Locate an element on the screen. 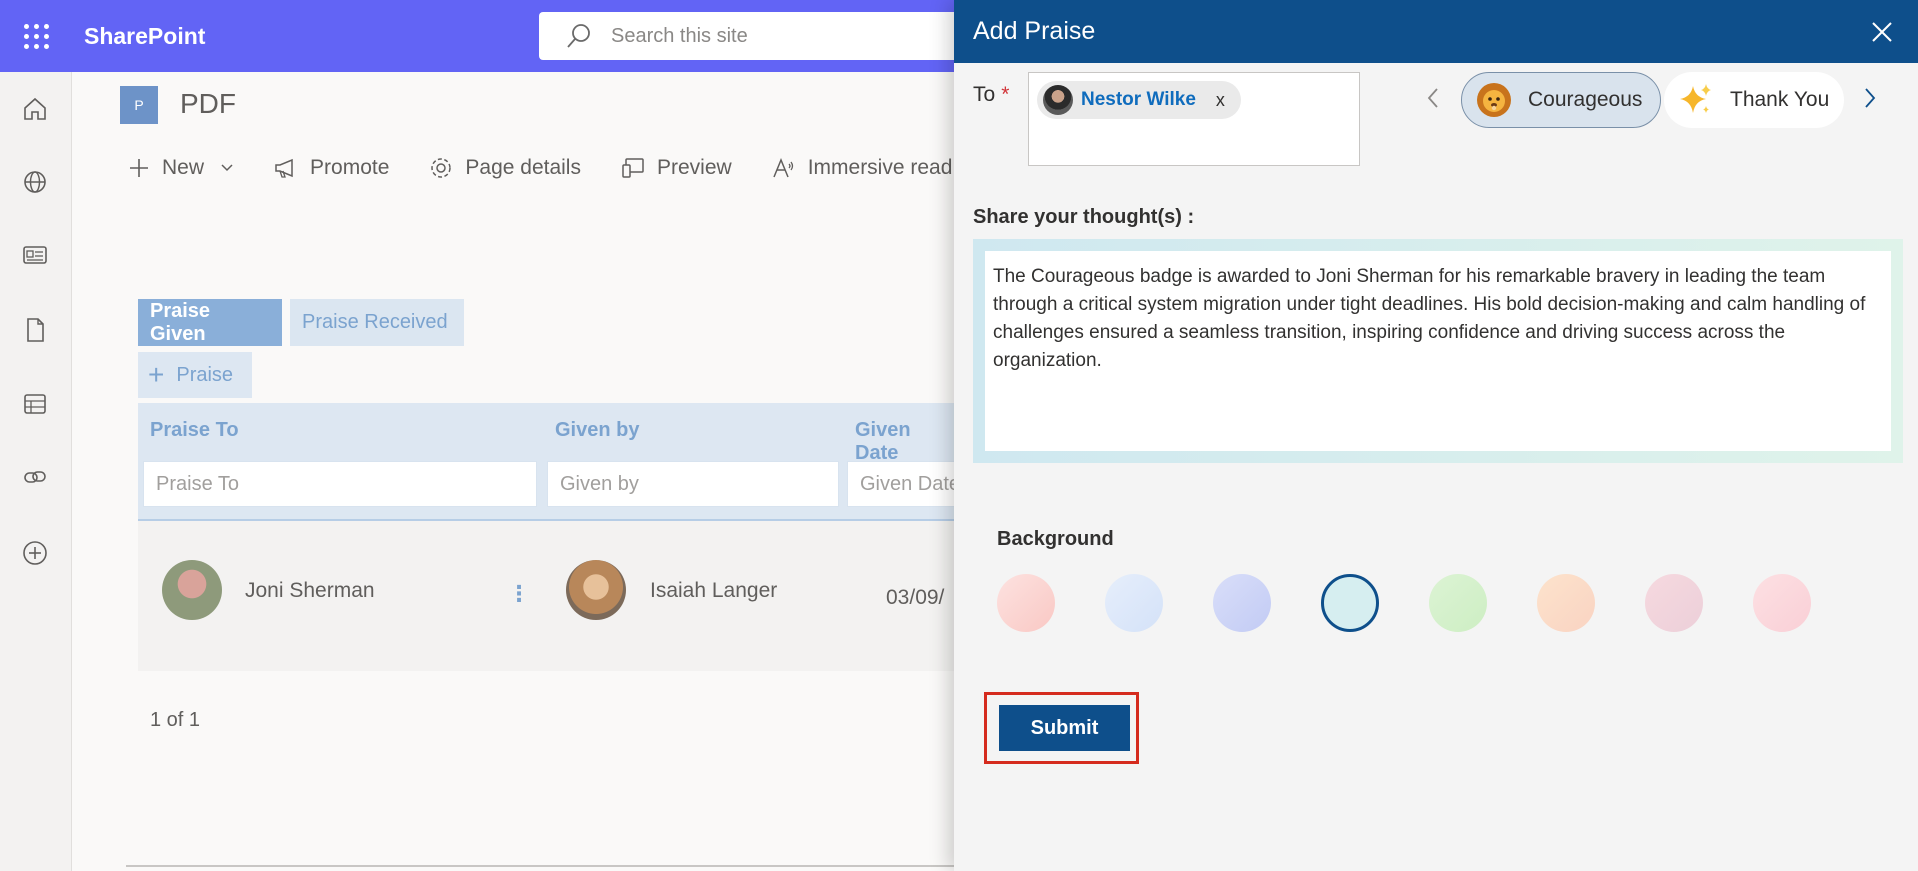 This screenshot has height=871, width=1918. badge-thank-you: Thank You is located at coordinates (1754, 100).